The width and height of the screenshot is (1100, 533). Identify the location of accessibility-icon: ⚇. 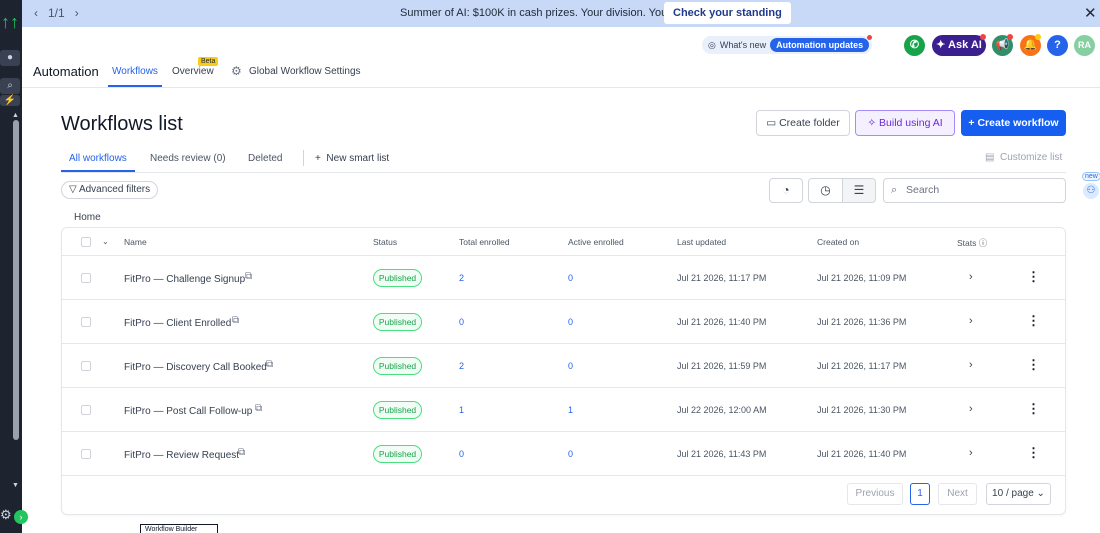
(1091, 191).